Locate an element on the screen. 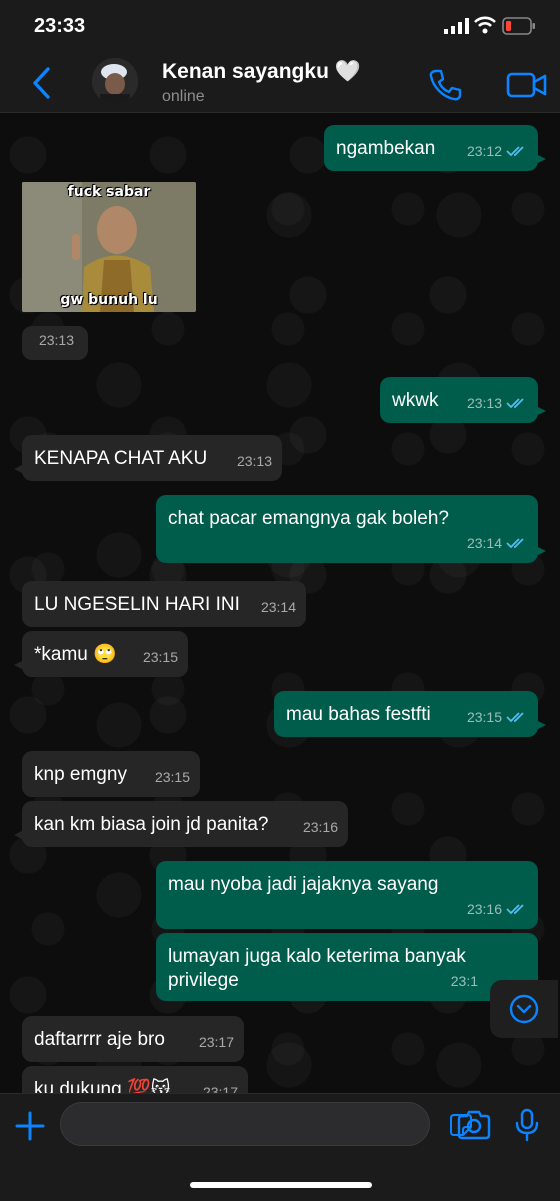  message-incoming: *kamu 🙄 23:15 is located at coordinates (101, 654).